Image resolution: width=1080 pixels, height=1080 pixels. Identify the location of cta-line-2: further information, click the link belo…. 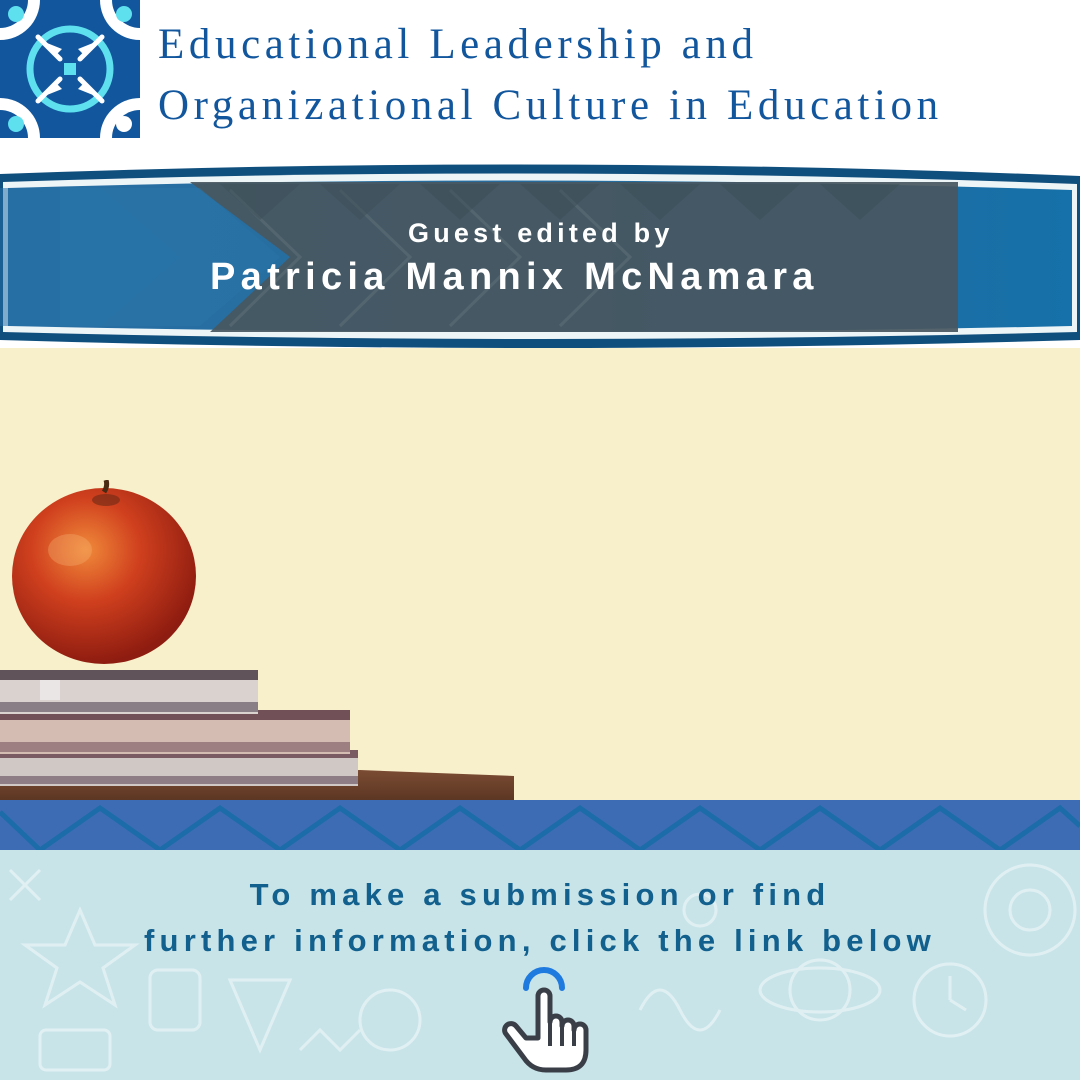
(540, 940).